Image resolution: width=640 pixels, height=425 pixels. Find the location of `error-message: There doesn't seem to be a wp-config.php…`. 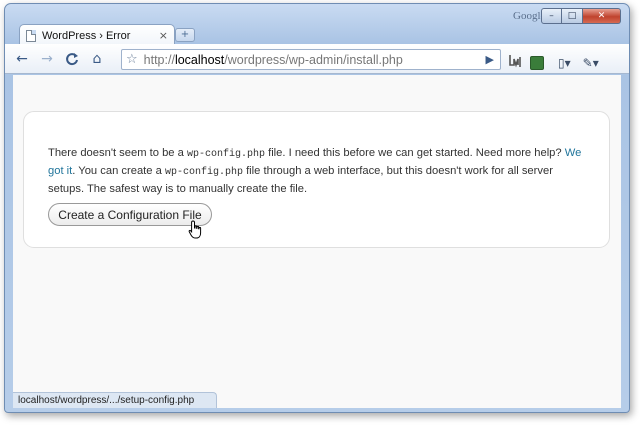

error-message: There doesn't seem to be a wp-config.php… is located at coordinates (318, 171).